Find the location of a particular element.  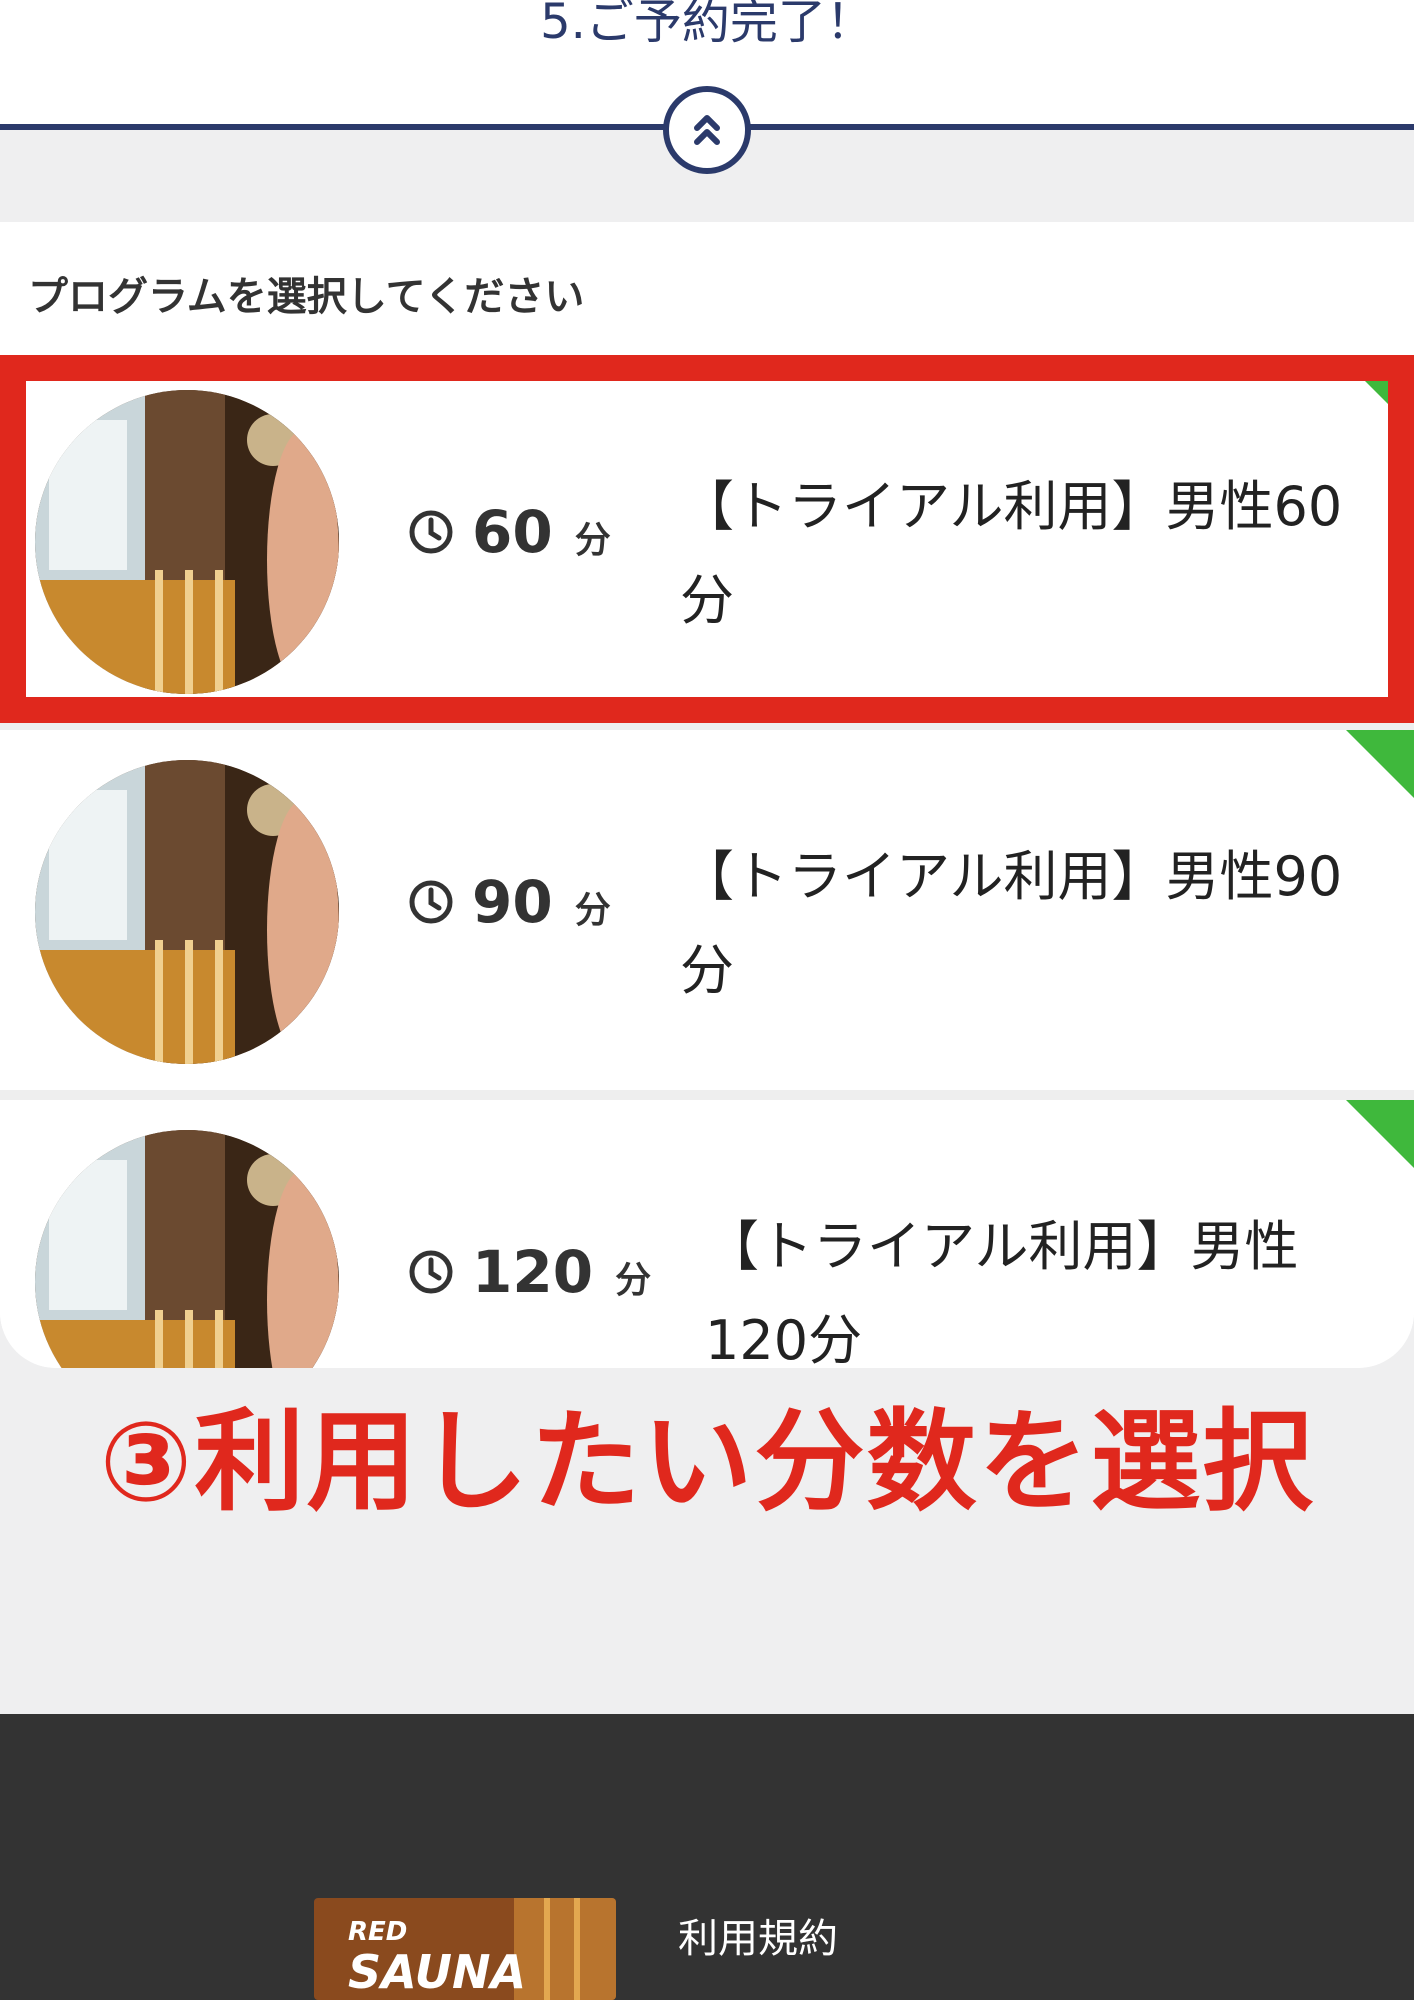

duration: 90 分 is located at coordinates (509, 902).